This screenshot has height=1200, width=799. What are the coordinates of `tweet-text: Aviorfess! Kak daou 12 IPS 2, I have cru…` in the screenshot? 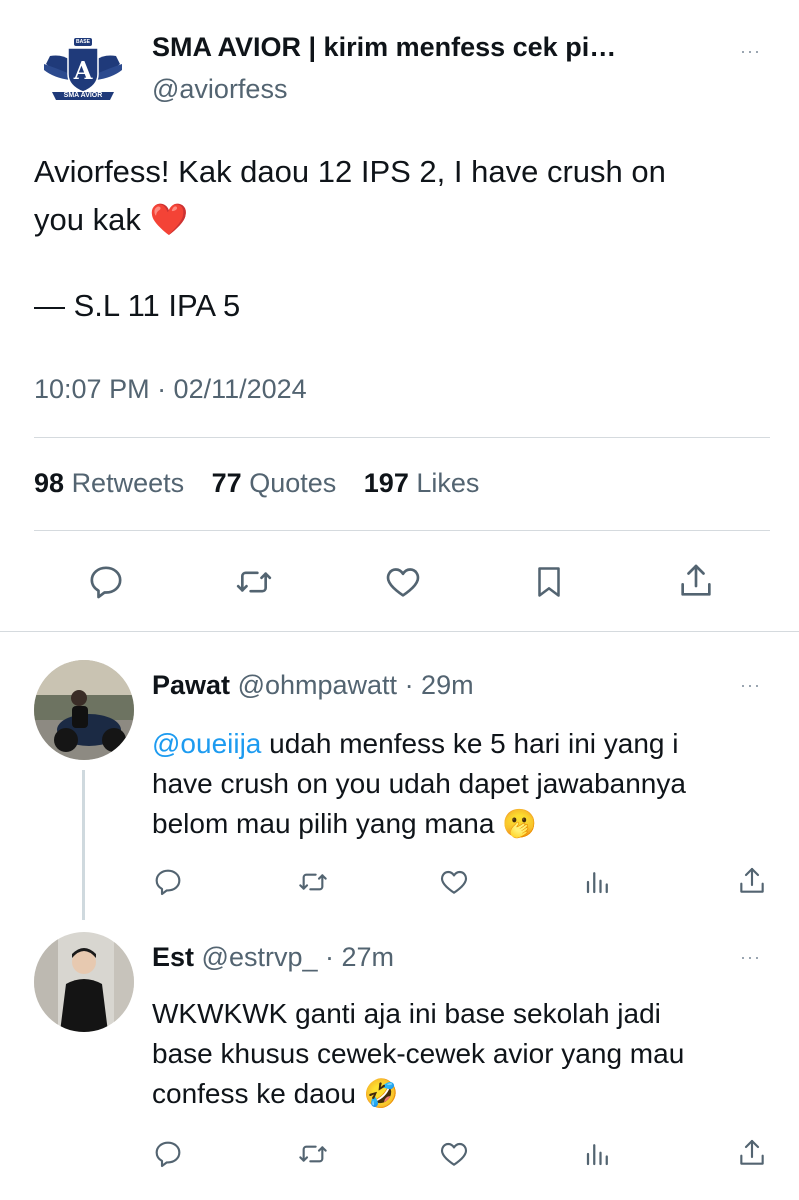 It's located at (350, 196).